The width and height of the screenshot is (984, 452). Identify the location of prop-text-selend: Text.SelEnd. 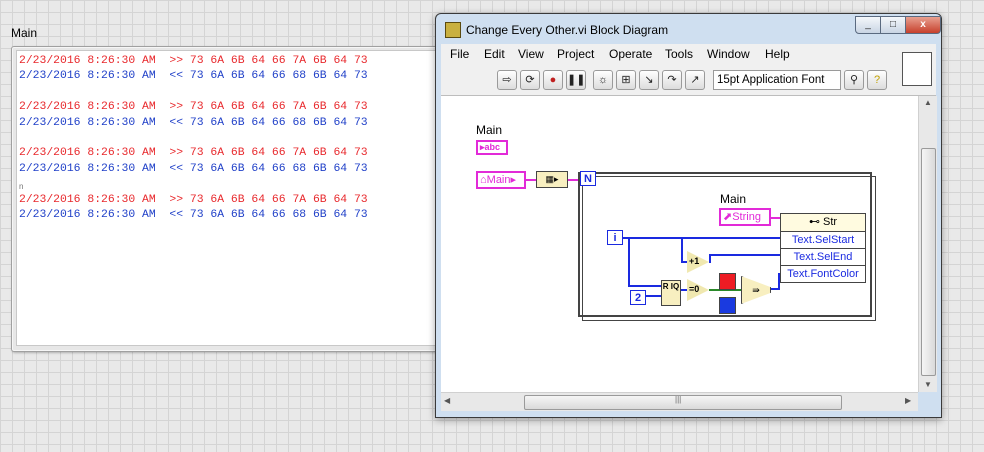
(823, 256).